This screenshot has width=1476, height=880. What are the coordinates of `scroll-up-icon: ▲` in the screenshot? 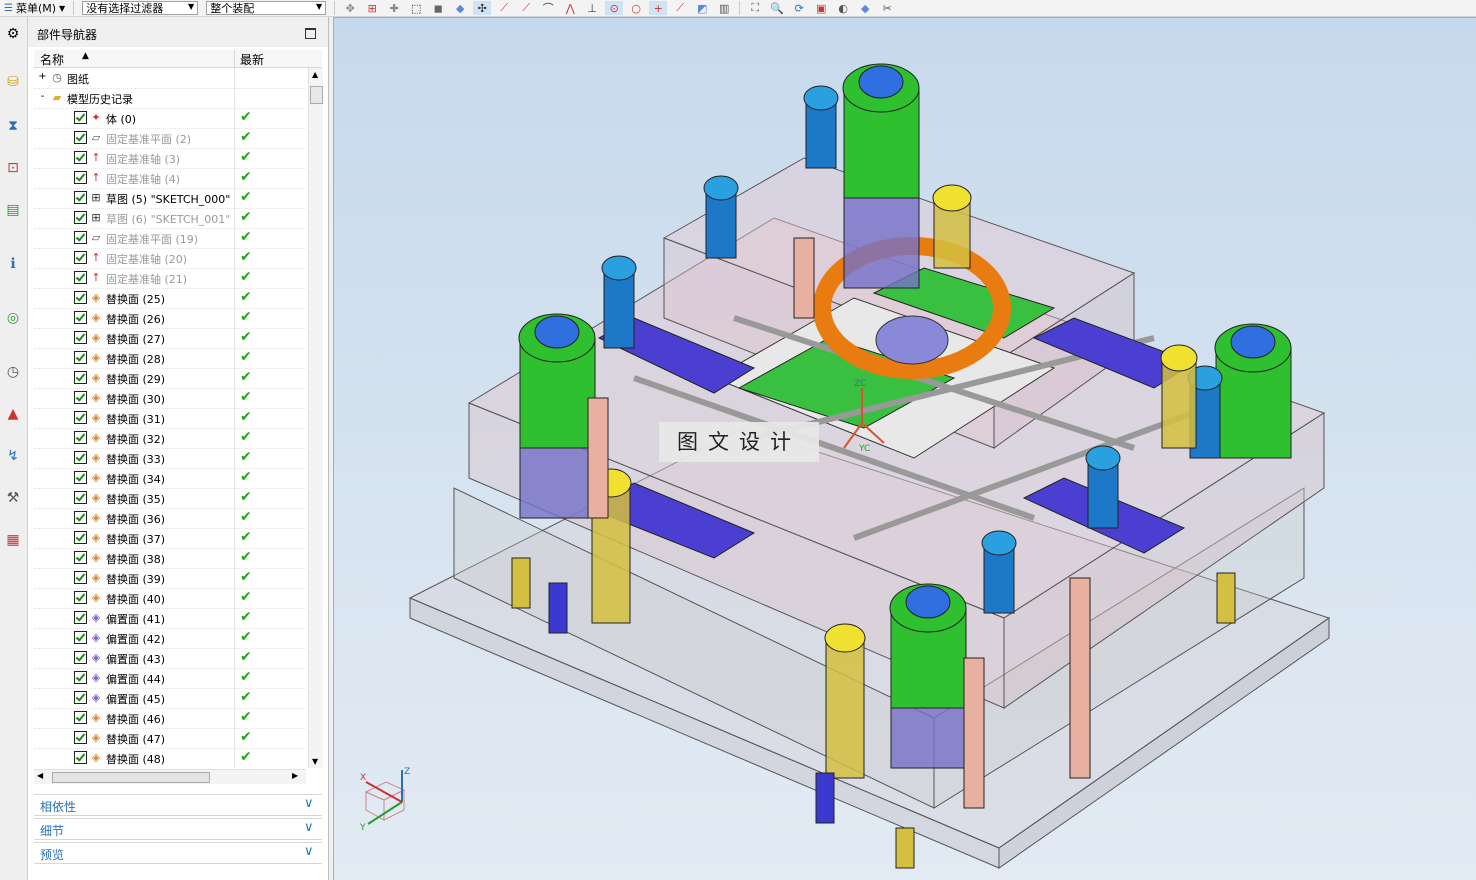 It's located at (315, 74).